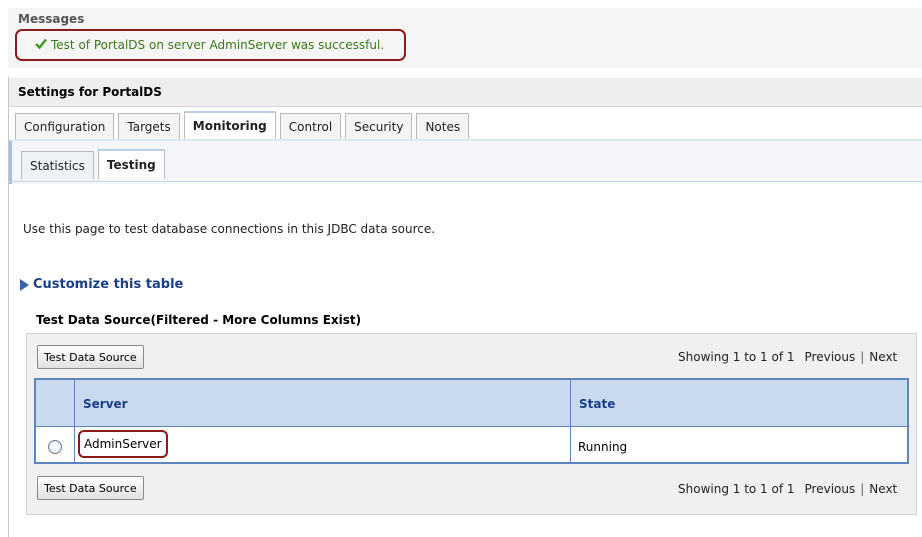 Image resolution: width=922 pixels, height=537 pixels. I want to click on test-data-source-button-bottom: Test Data Source, so click(90, 488).